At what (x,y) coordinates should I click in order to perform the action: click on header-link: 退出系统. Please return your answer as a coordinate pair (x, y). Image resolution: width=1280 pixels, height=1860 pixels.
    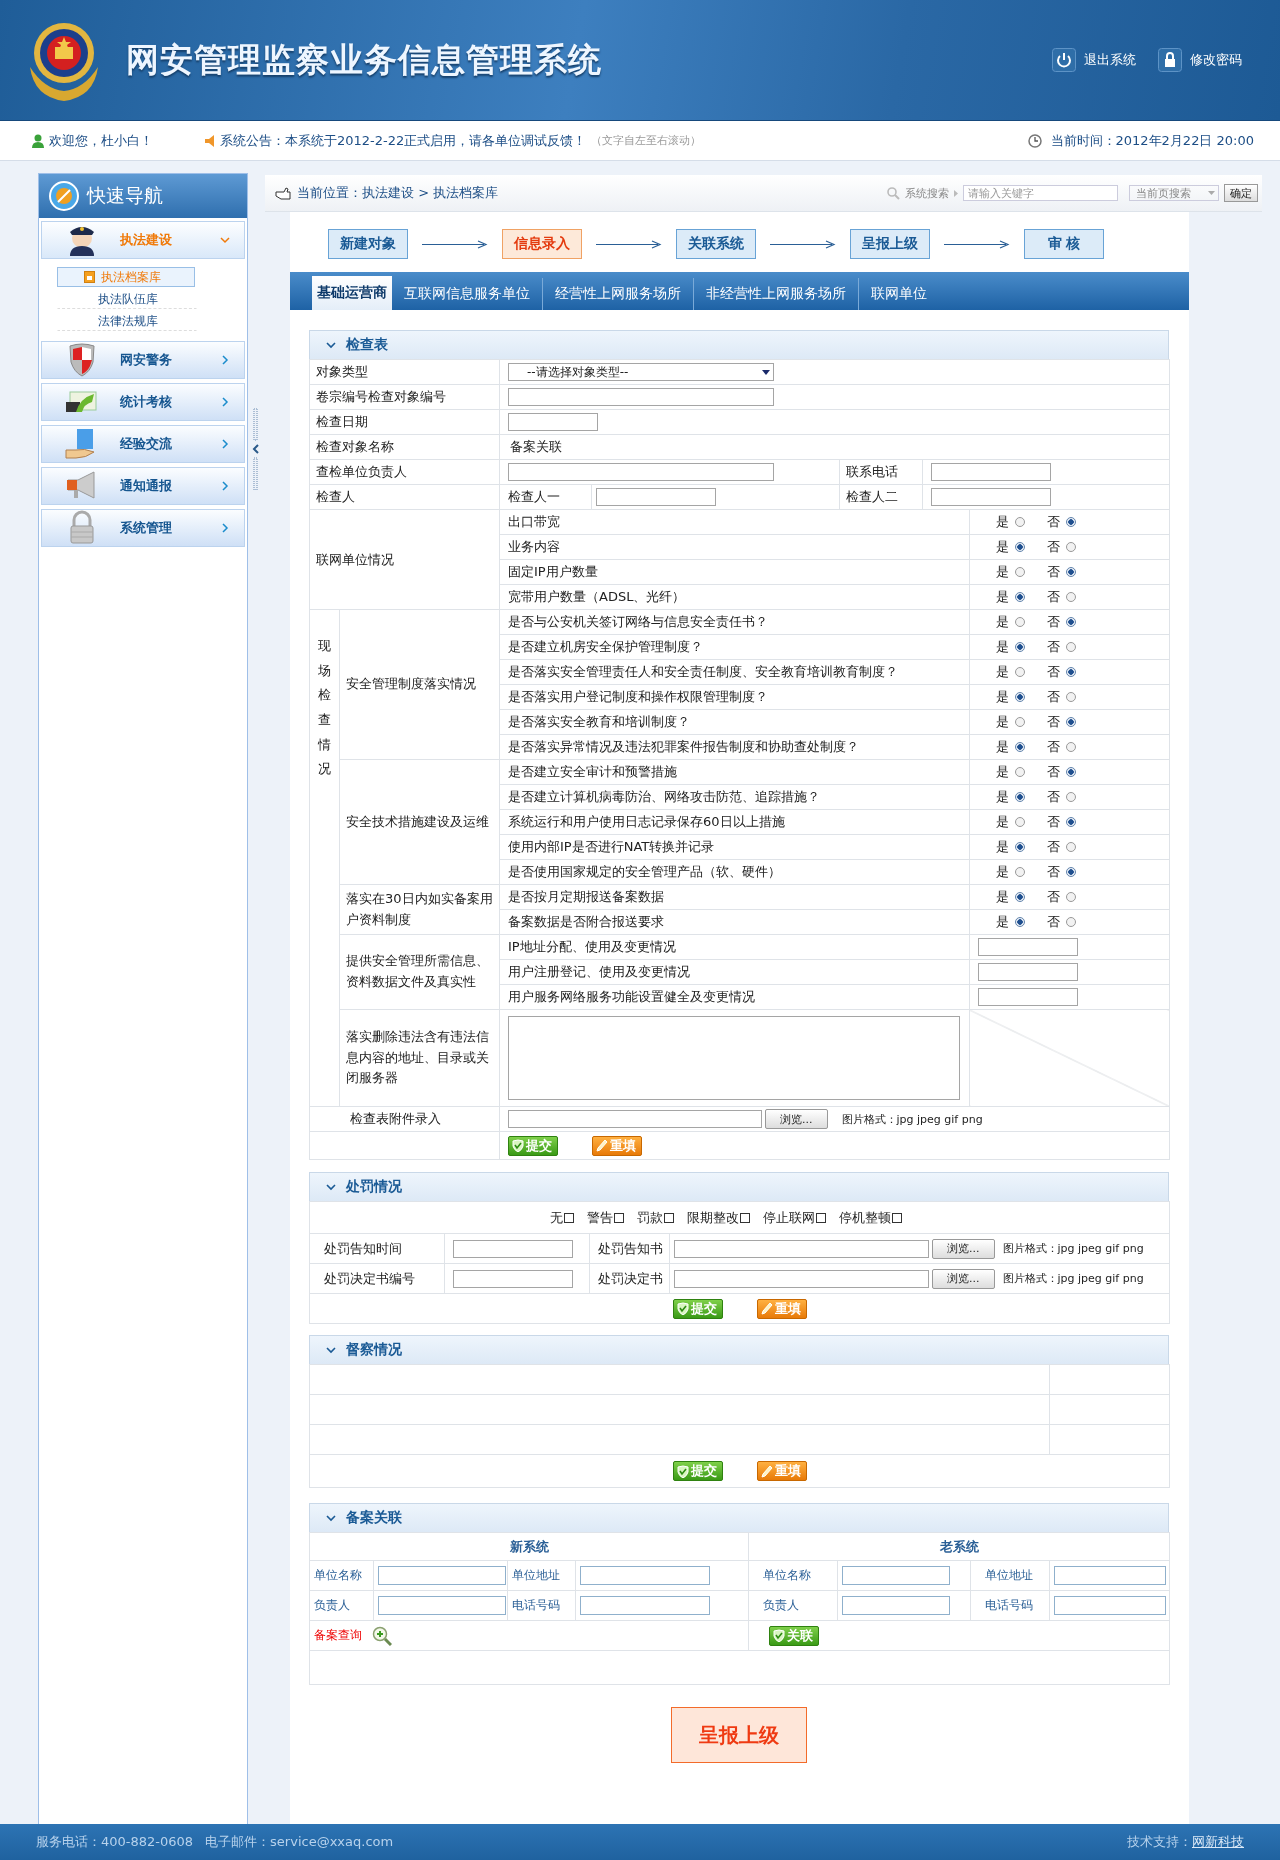
    Looking at the image, I should click on (1110, 60).